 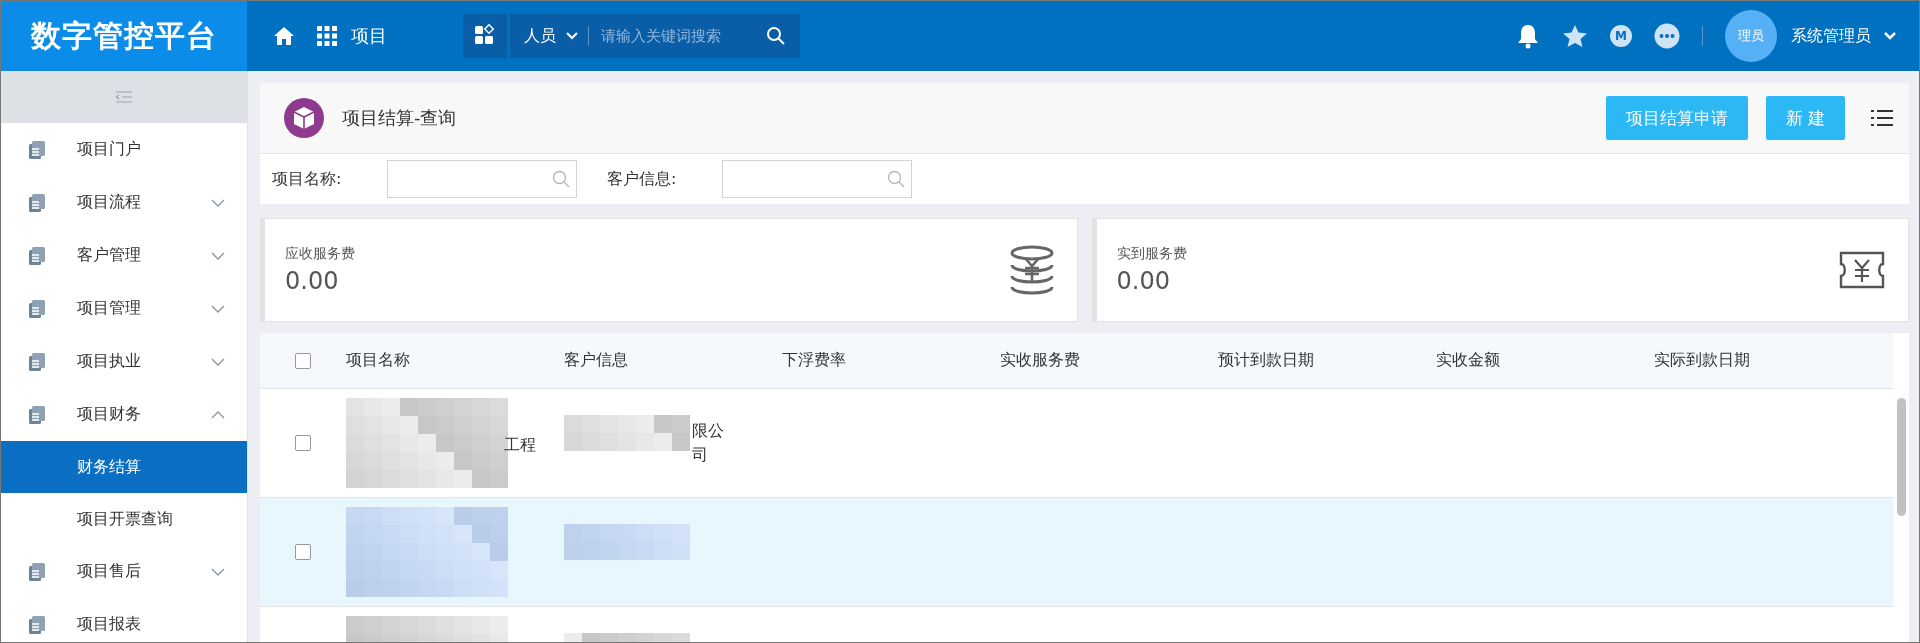 I want to click on table-cell: 工程, so click(x=520, y=445).